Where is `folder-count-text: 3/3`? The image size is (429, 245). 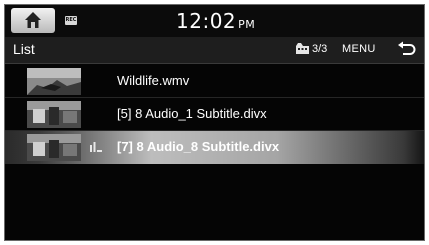
folder-count-text: 3/3 is located at coordinates (320, 49).